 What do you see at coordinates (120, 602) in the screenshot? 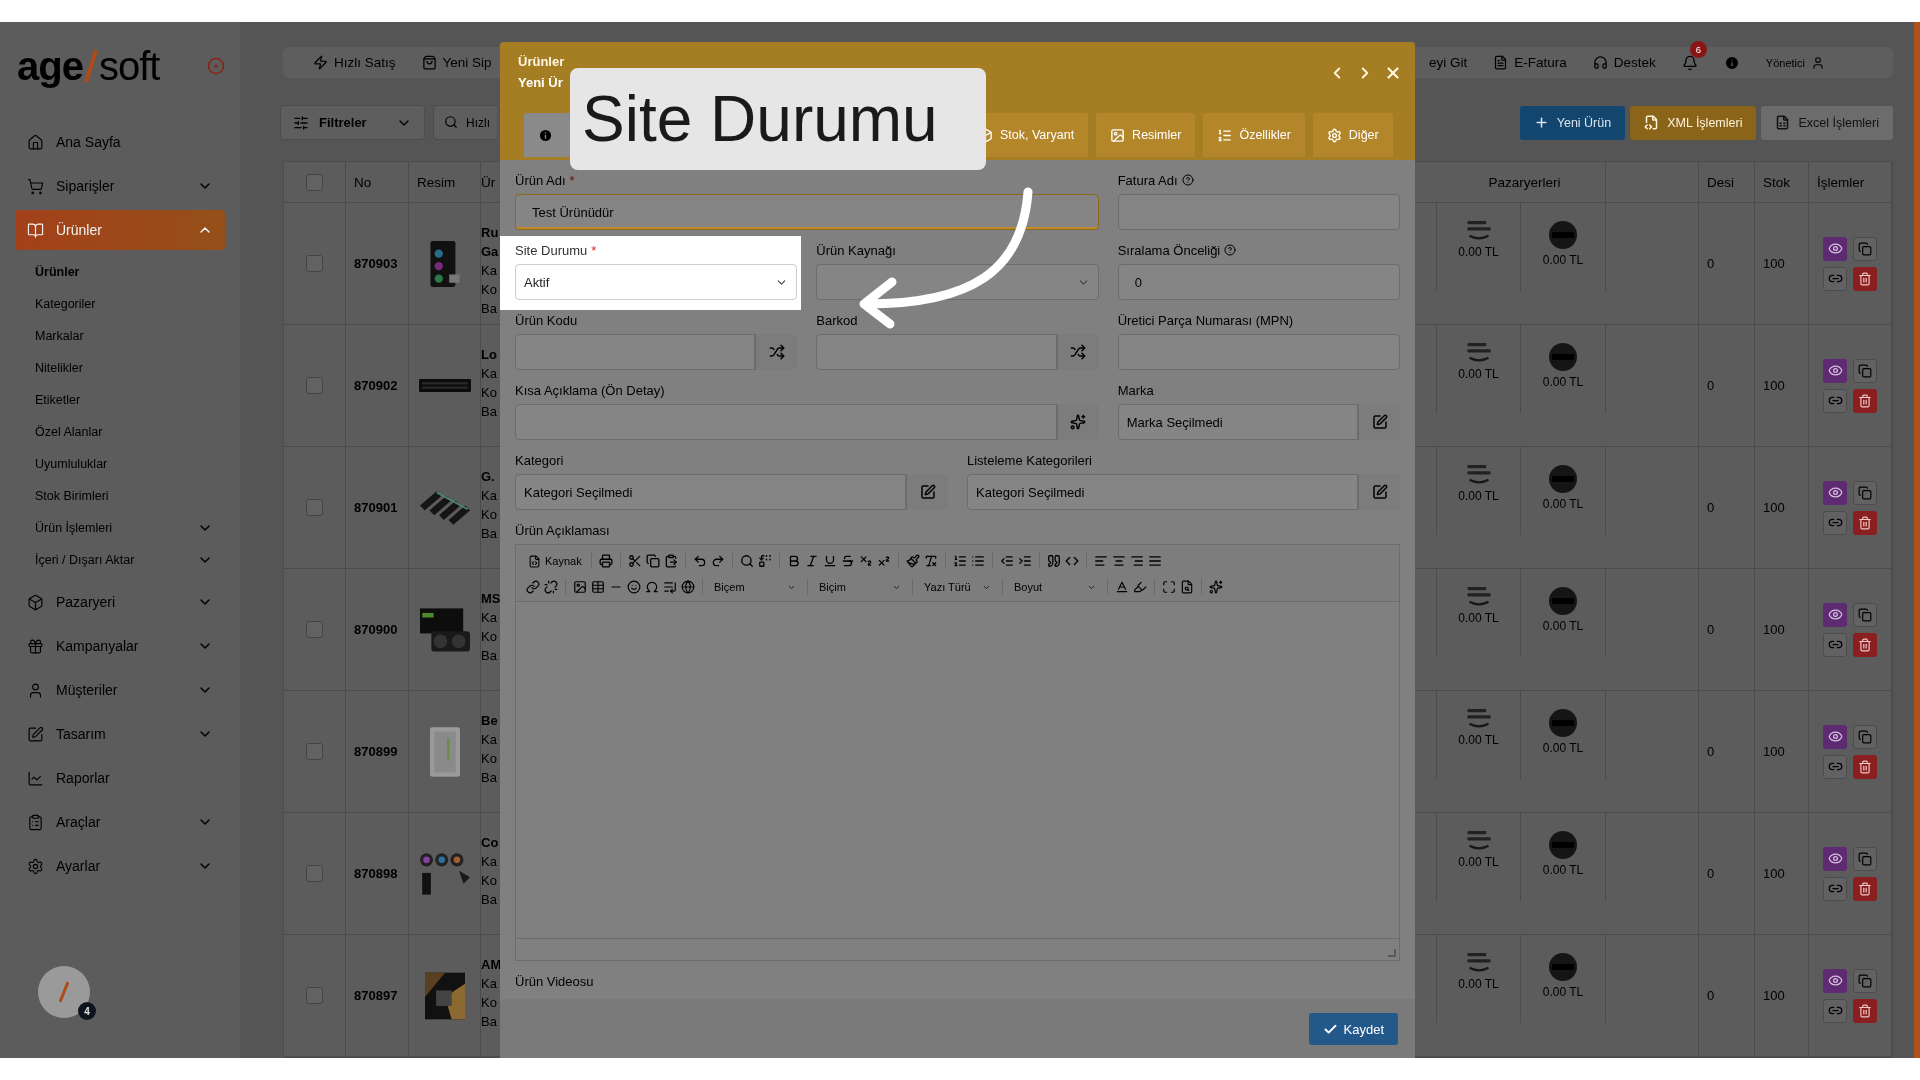
I see `nav-item: Pazaryeri` at bounding box center [120, 602].